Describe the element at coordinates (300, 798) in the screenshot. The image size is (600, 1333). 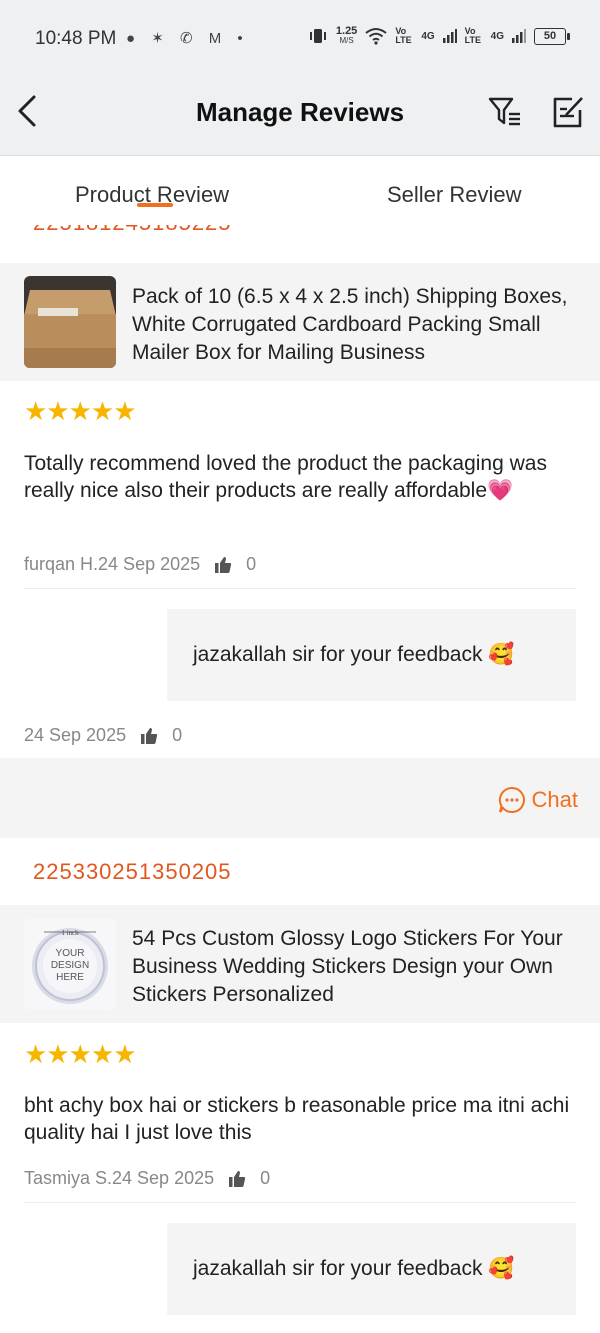
I see `chat-bar: Chat` at that location.